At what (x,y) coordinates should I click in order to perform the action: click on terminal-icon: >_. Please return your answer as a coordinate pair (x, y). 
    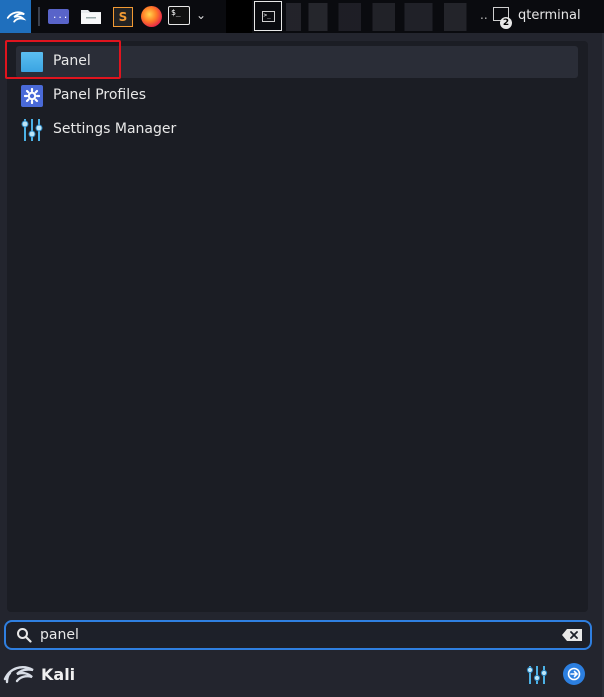
    Looking at the image, I should click on (268, 16).